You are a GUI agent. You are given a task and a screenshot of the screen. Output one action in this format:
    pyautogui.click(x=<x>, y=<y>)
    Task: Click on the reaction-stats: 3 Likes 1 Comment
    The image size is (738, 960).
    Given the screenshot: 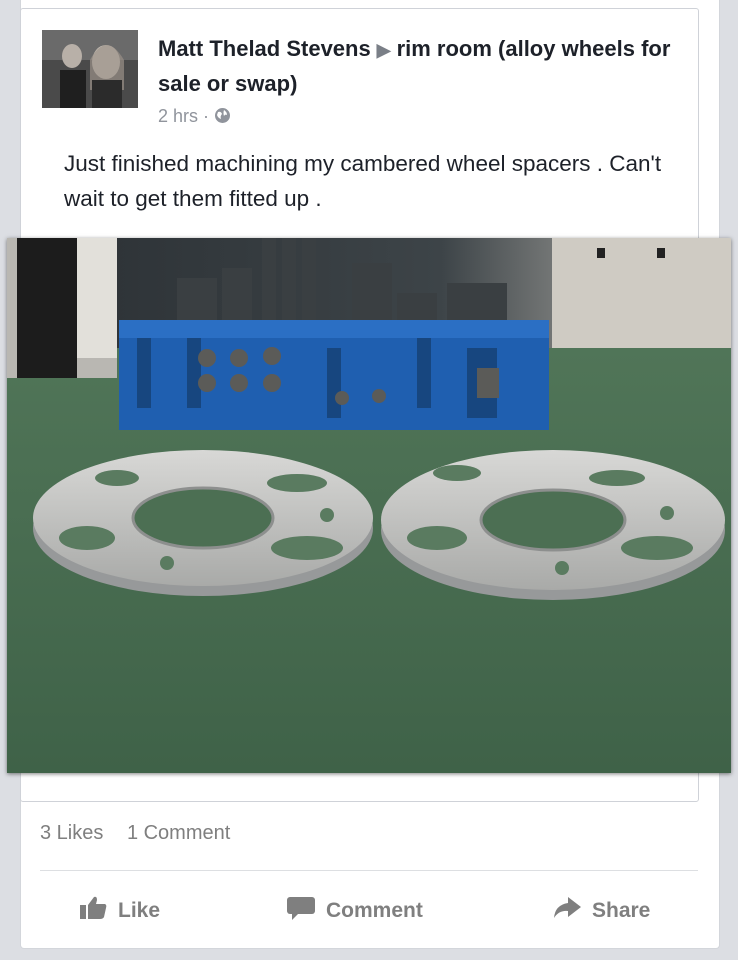 What is the action you would take?
    pyautogui.click(x=144, y=833)
    